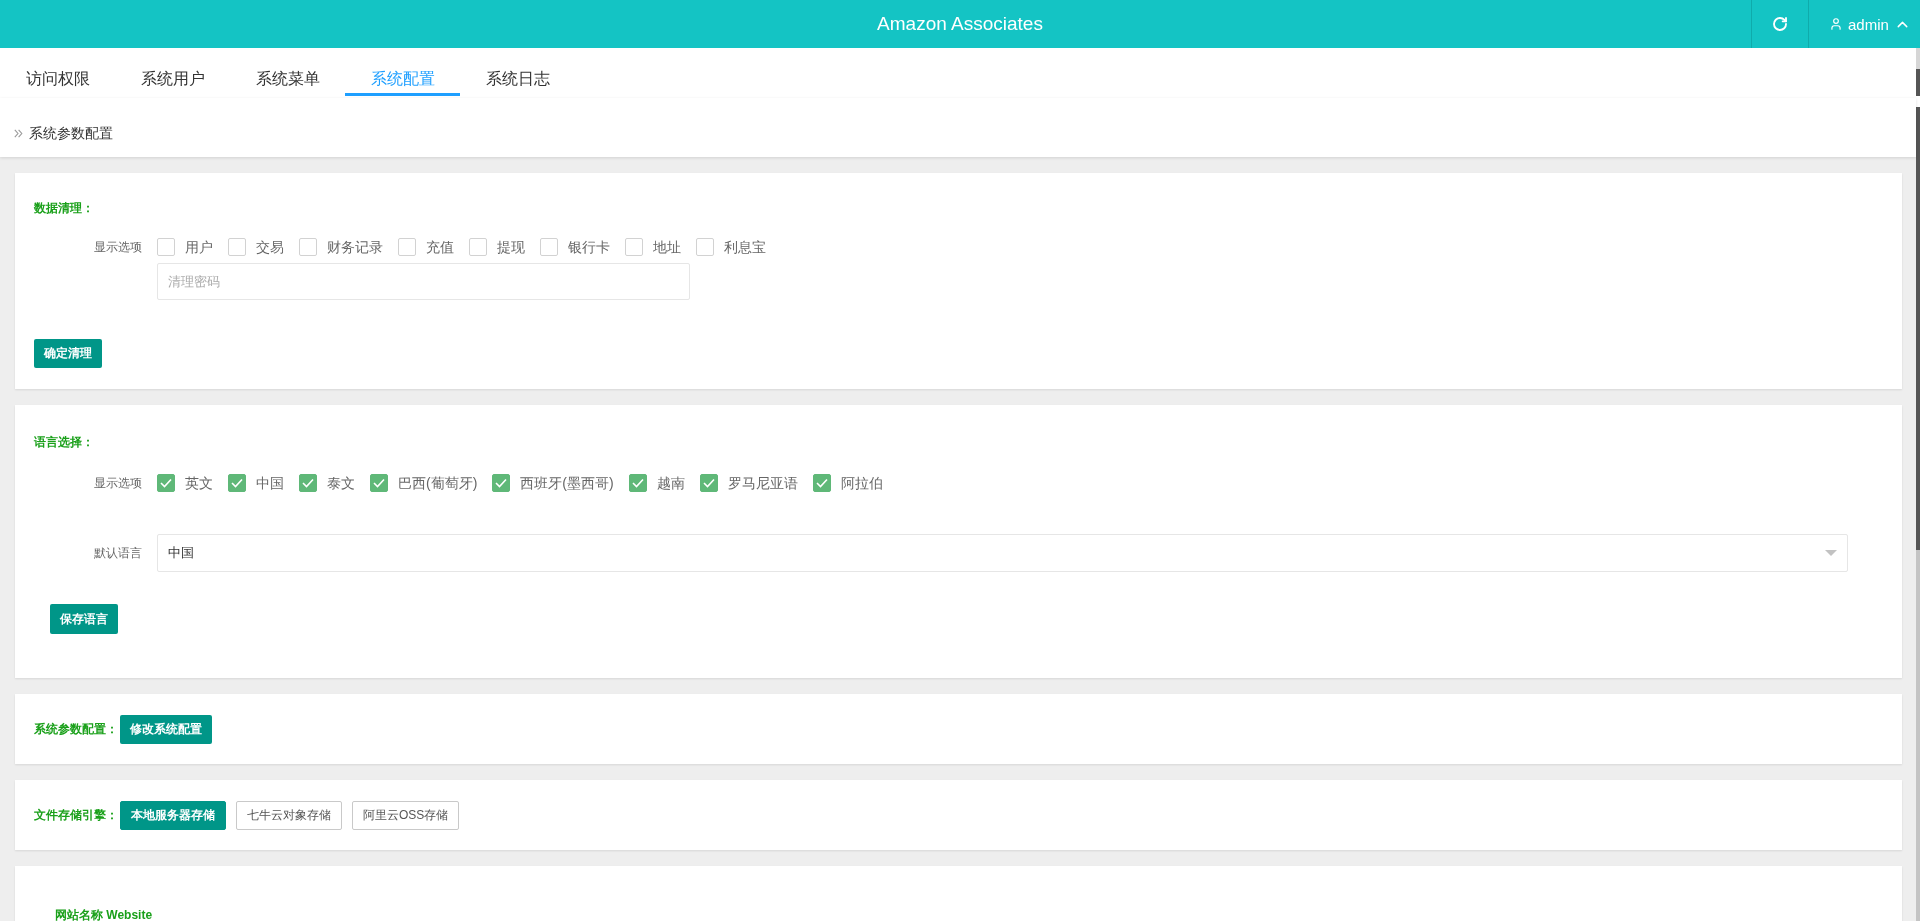 This screenshot has width=1920, height=921. I want to click on checkbox-label: 巴西(葡萄牙), so click(438, 483).